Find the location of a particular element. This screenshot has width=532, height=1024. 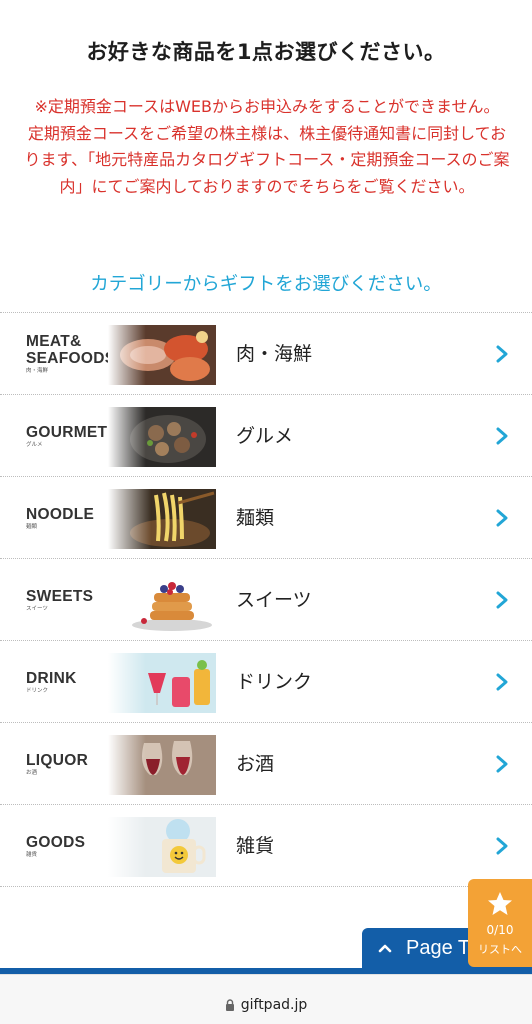

category-item-meat-seafood: MEAT& SEAFOODS 肉・海鮮 肉・海鮮 is located at coordinates (266, 354).